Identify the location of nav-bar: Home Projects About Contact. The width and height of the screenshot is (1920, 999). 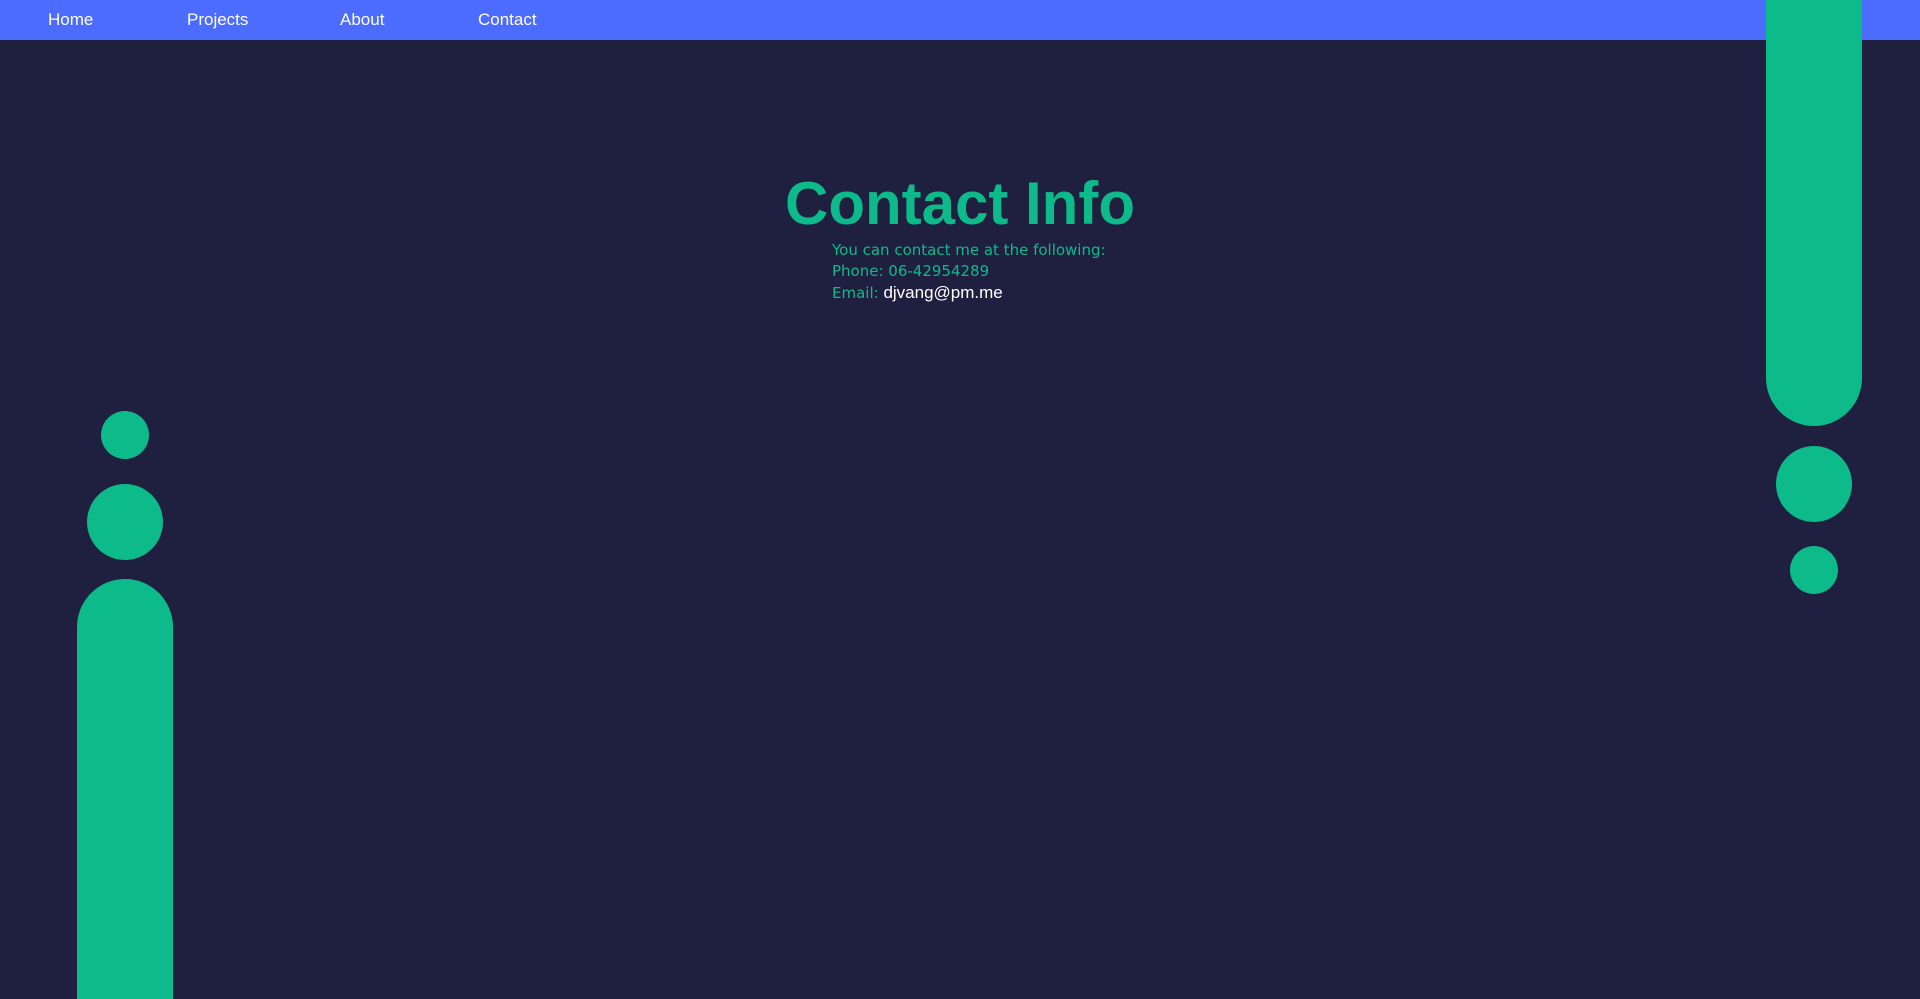
(960, 20).